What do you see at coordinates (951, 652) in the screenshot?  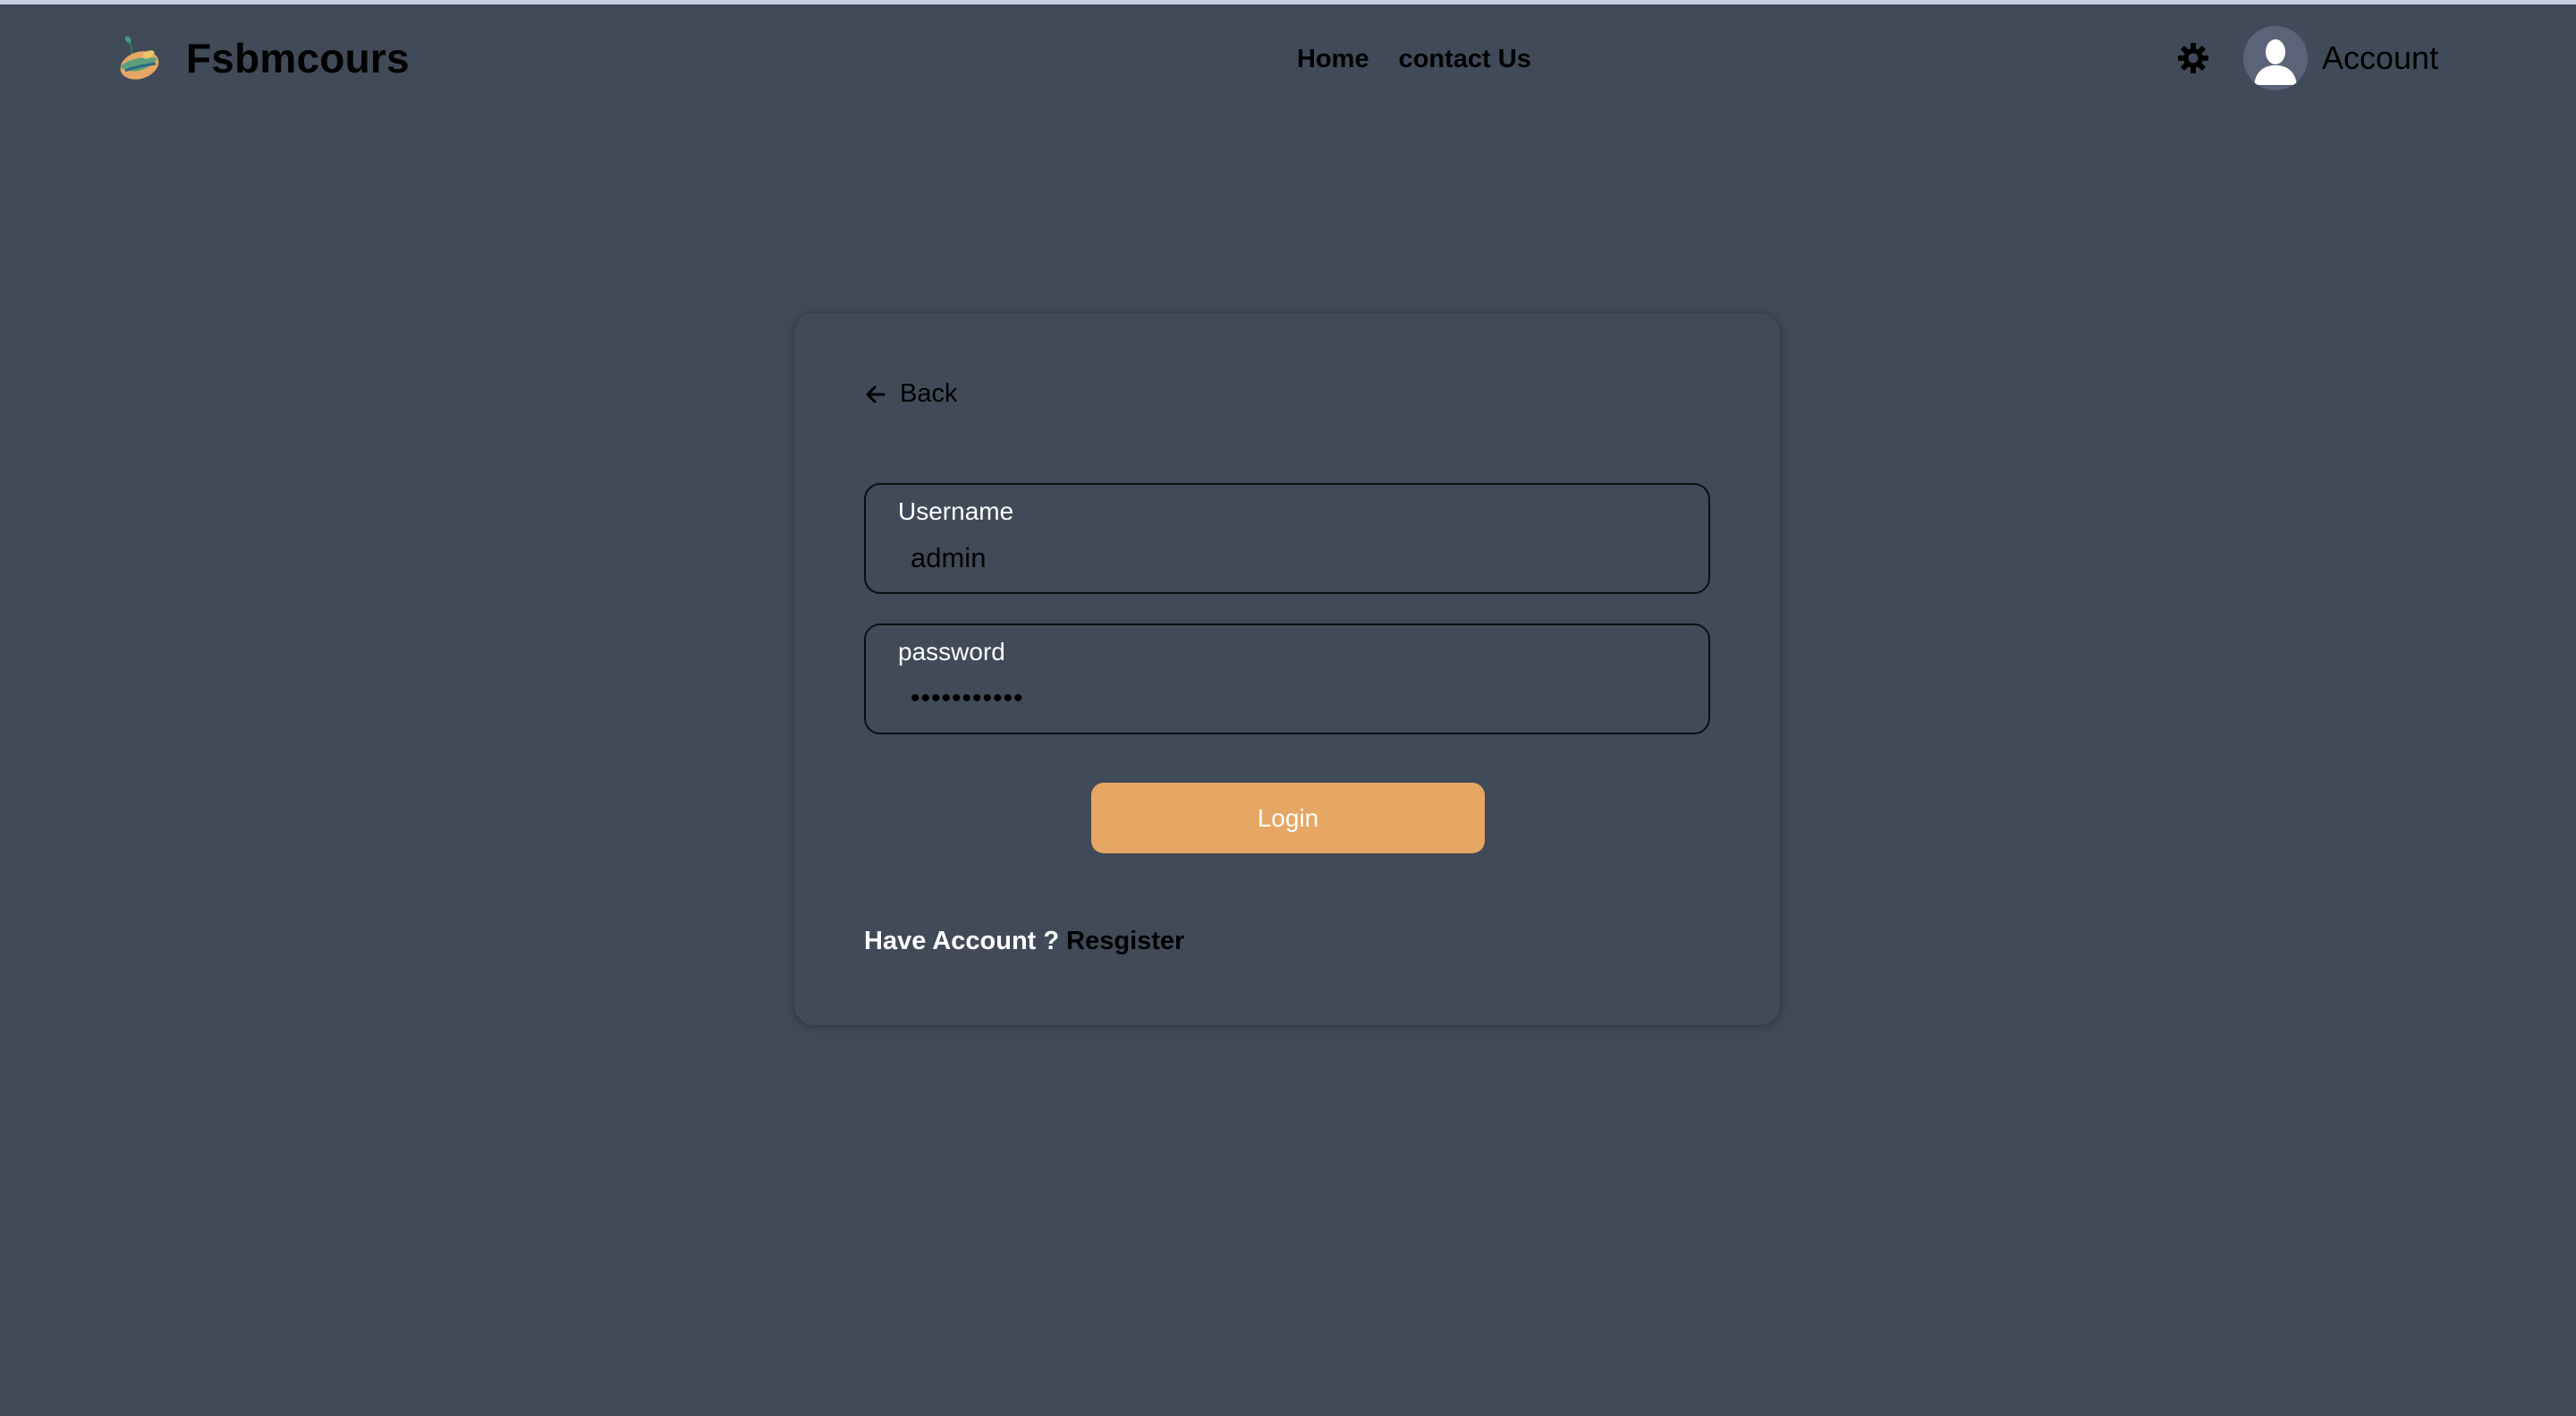 I see `password-label: password` at bounding box center [951, 652].